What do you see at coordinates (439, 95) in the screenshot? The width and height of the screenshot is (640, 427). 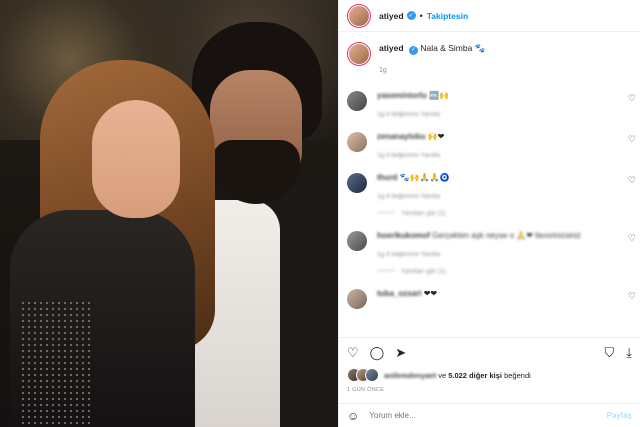 I see `comment-text: 🔤🙌` at bounding box center [439, 95].